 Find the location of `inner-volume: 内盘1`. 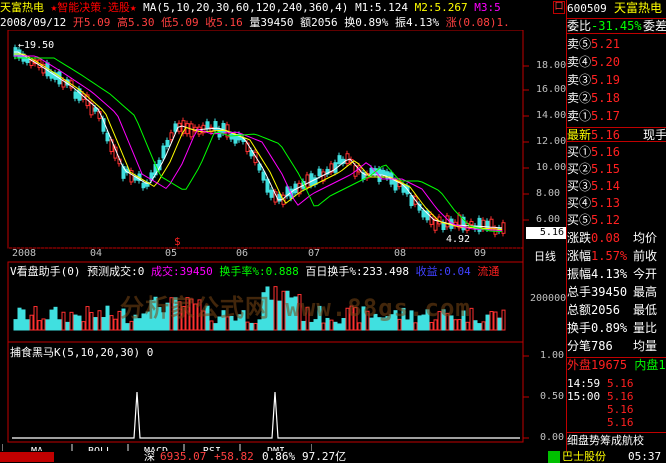

inner-volume: 内盘1 is located at coordinates (650, 365).